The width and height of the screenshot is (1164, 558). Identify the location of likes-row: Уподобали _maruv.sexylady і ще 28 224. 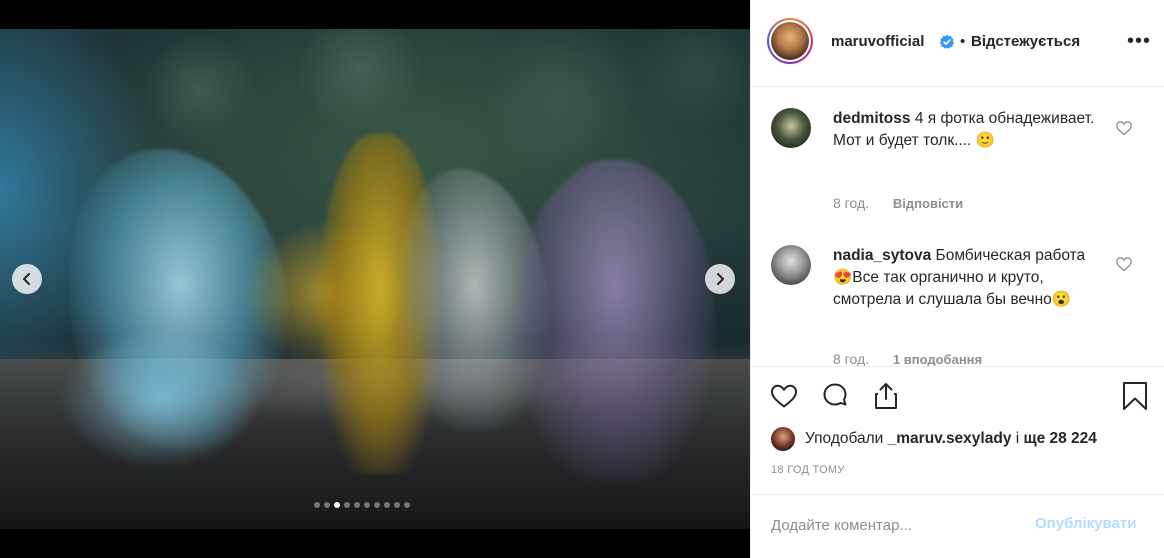
(934, 439).